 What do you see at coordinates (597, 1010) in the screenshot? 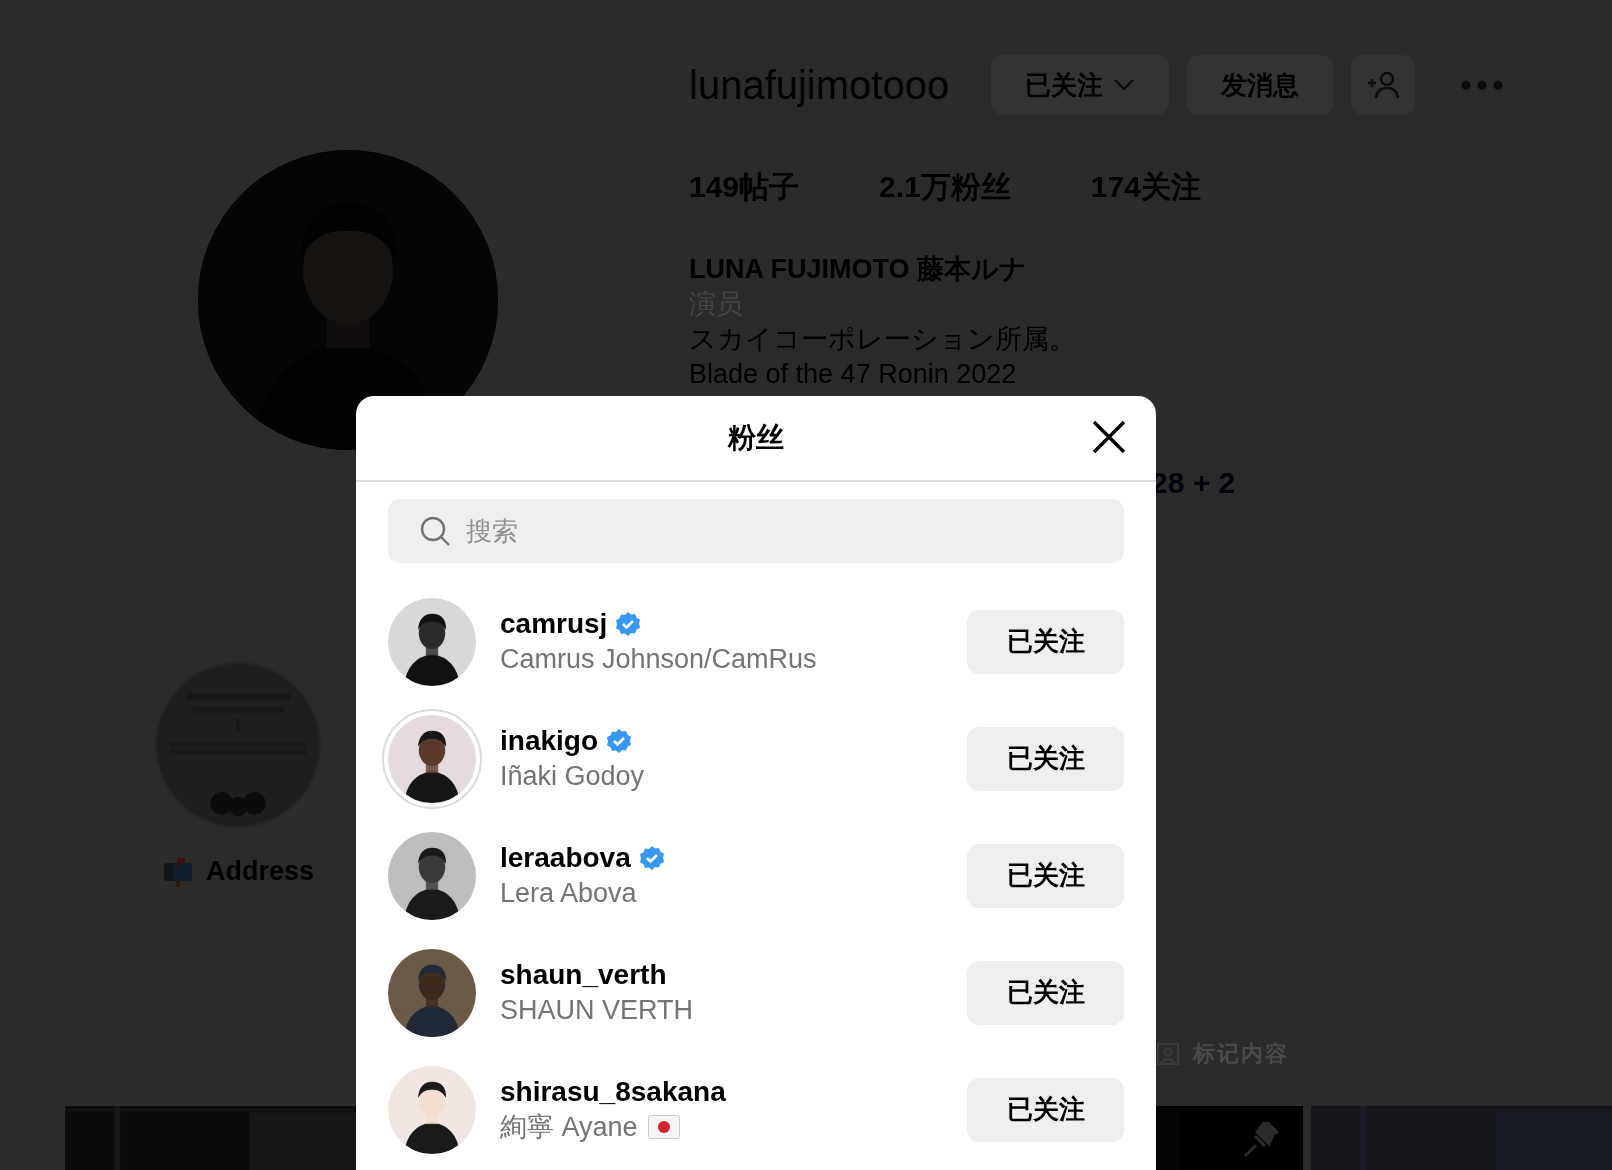
I see `follower-name: SHAUN VERTH` at bounding box center [597, 1010].